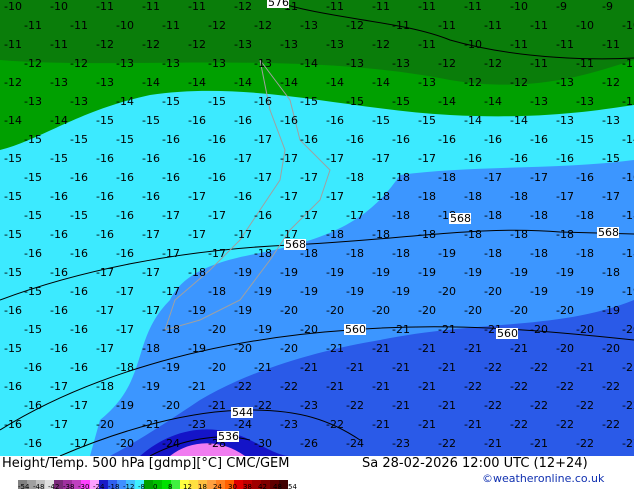 This screenshot has height=490, width=634. What do you see at coordinates (148, 484) in the screenshot?
I see `scale-swatch` at bounding box center [148, 484].